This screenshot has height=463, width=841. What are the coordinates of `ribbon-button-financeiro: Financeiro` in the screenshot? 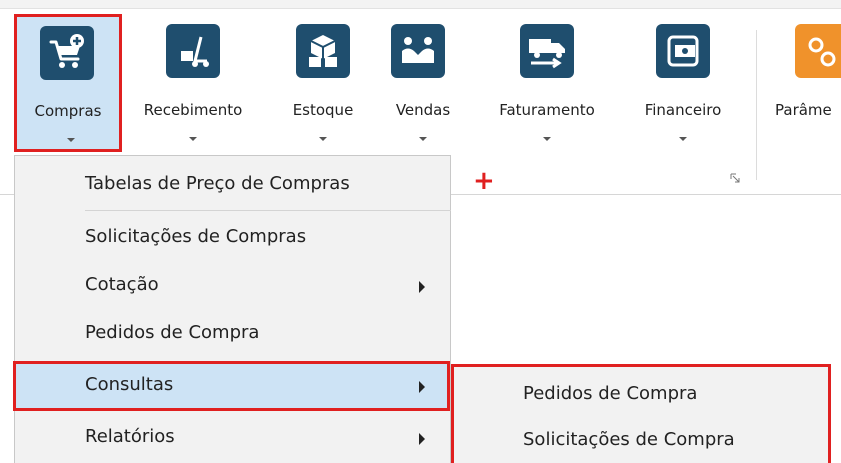 It's located at (683, 84).